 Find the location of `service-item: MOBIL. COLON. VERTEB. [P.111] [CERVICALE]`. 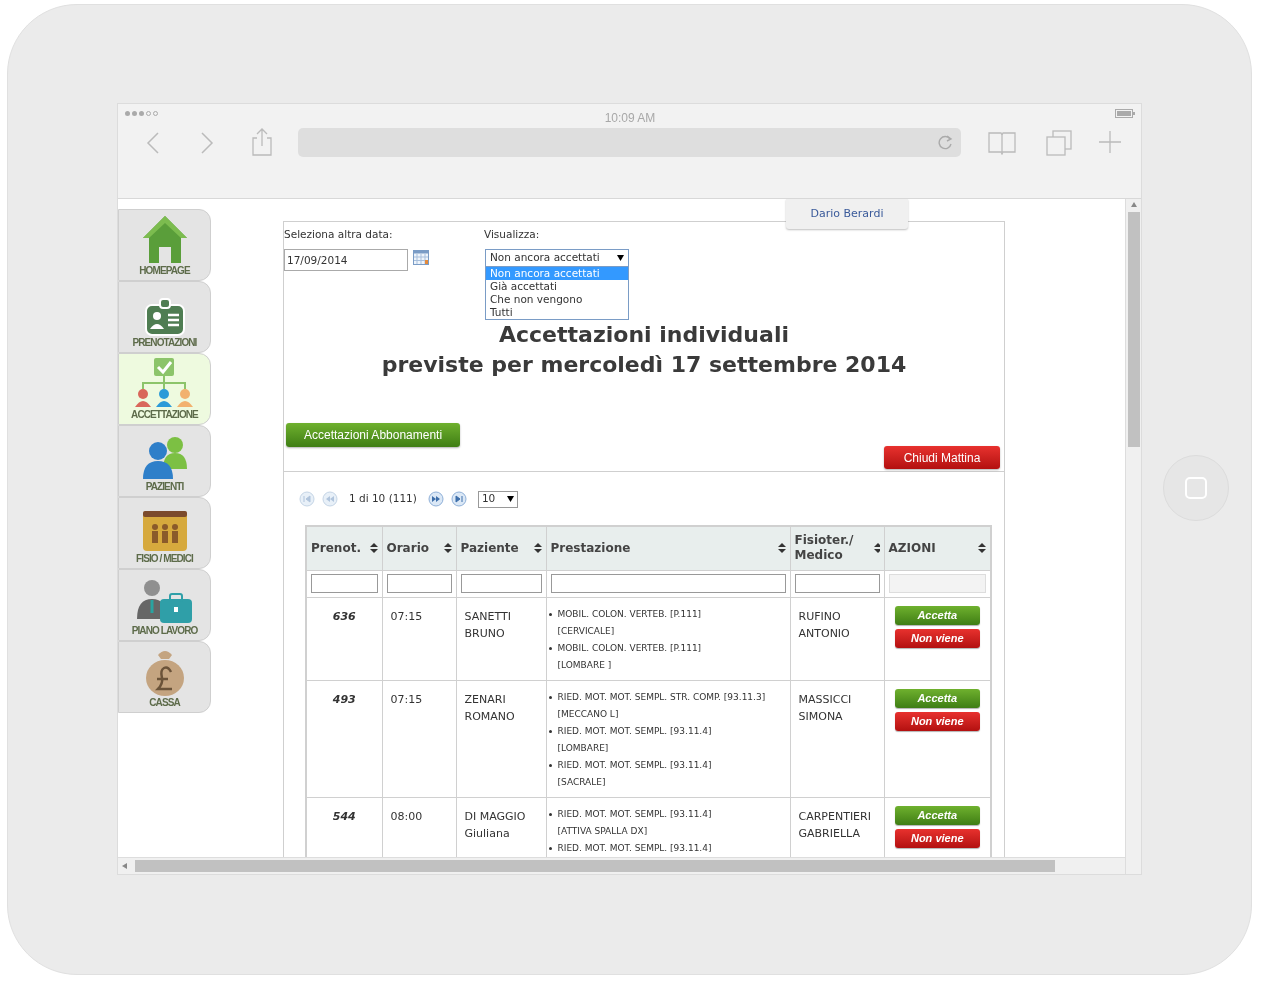

service-item: MOBIL. COLON. VERTEB. [P.111] [CERVICALE] is located at coordinates (629, 622).